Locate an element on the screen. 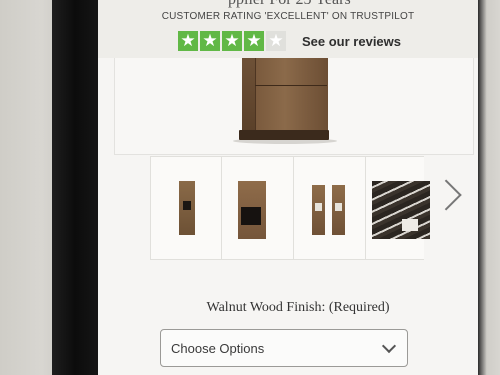 The image size is (500, 375). option-label: Walnut Wood Finish: (Required) is located at coordinates (298, 308).